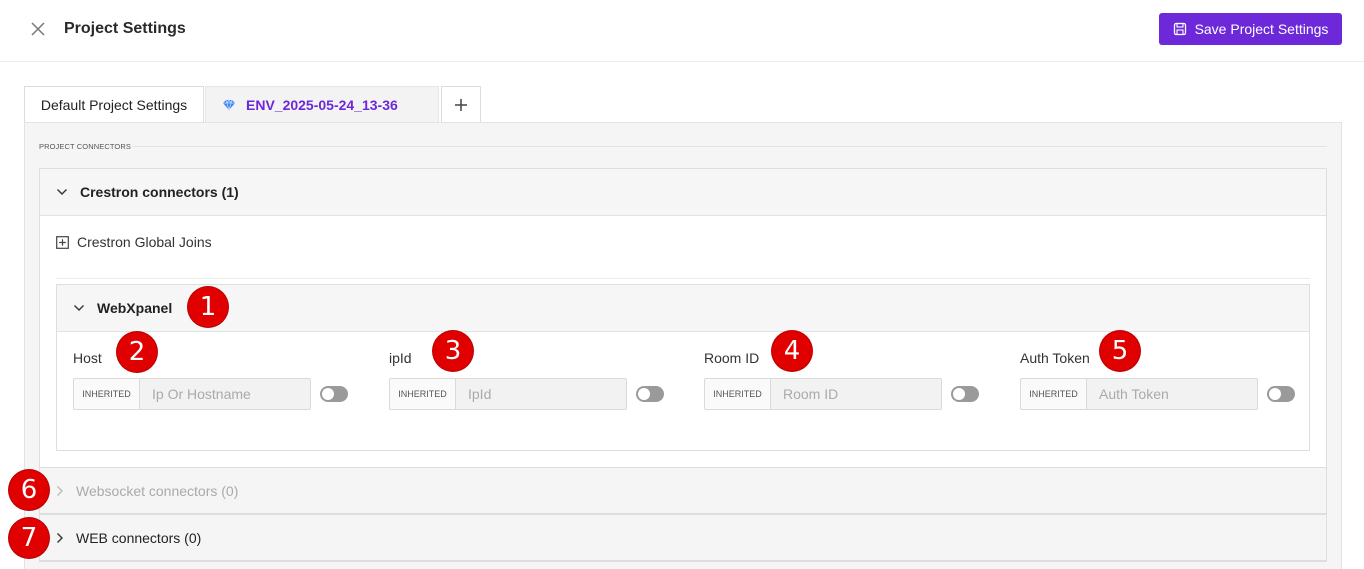 The image size is (1364, 569). I want to click on section-label: PROJECT CONNECTORS, so click(85, 146).